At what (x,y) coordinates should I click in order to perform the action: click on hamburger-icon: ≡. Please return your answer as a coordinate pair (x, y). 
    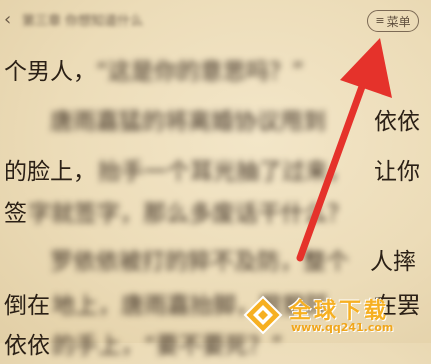
    Looking at the image, I should click on (380, 20).